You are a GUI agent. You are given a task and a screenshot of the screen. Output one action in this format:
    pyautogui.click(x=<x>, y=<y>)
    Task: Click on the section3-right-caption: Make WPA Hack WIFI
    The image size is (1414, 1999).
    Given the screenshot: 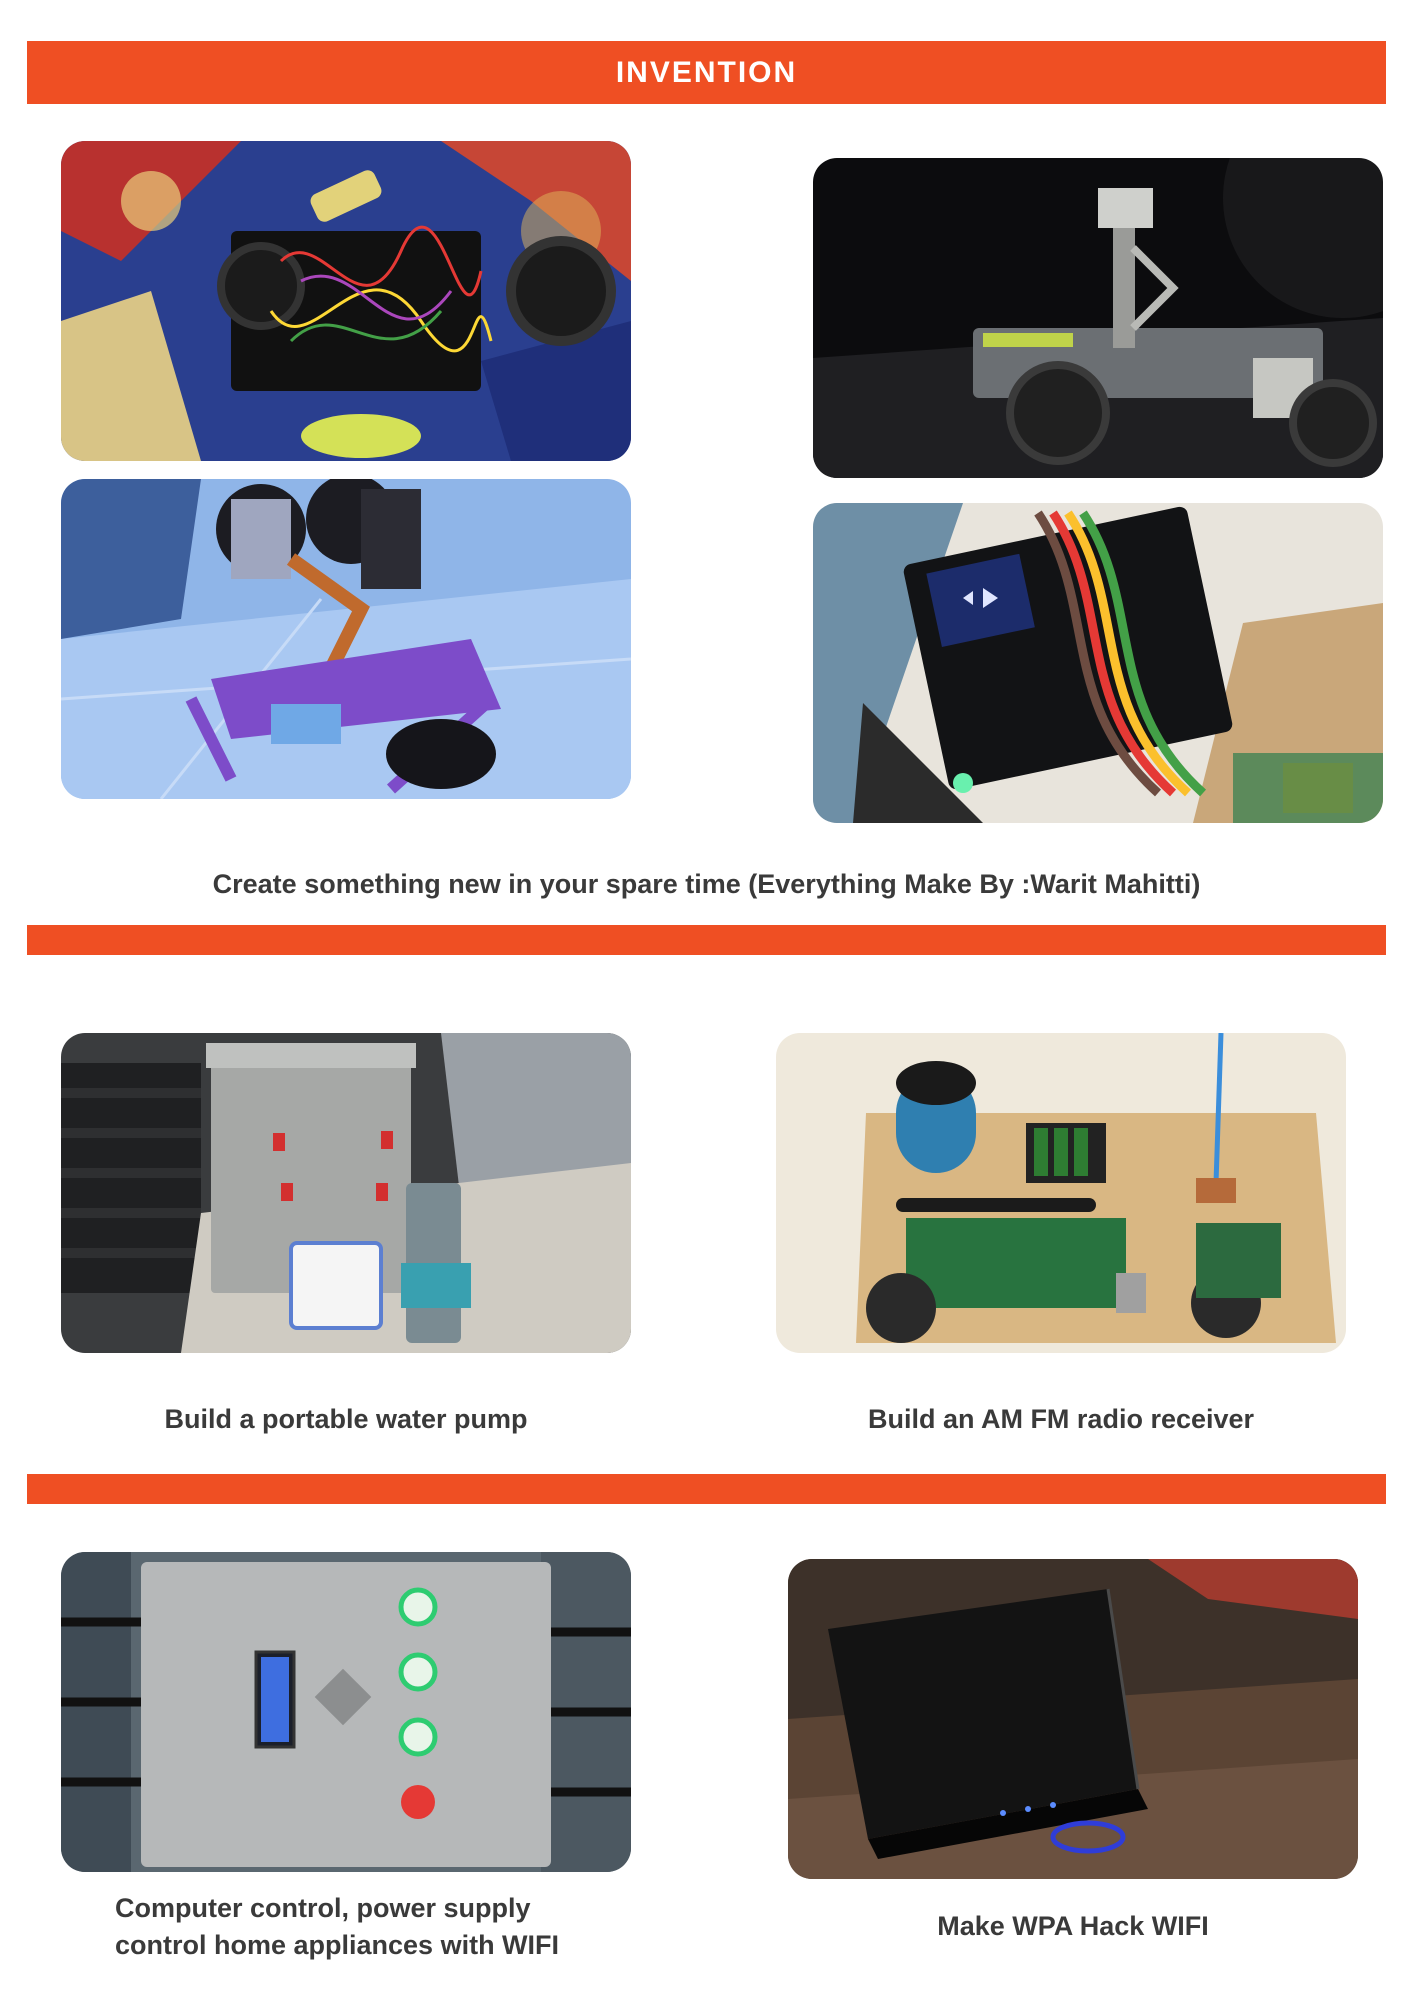 What is the action you would take?
    pyautogui.click(x=1073, y=1926)
    